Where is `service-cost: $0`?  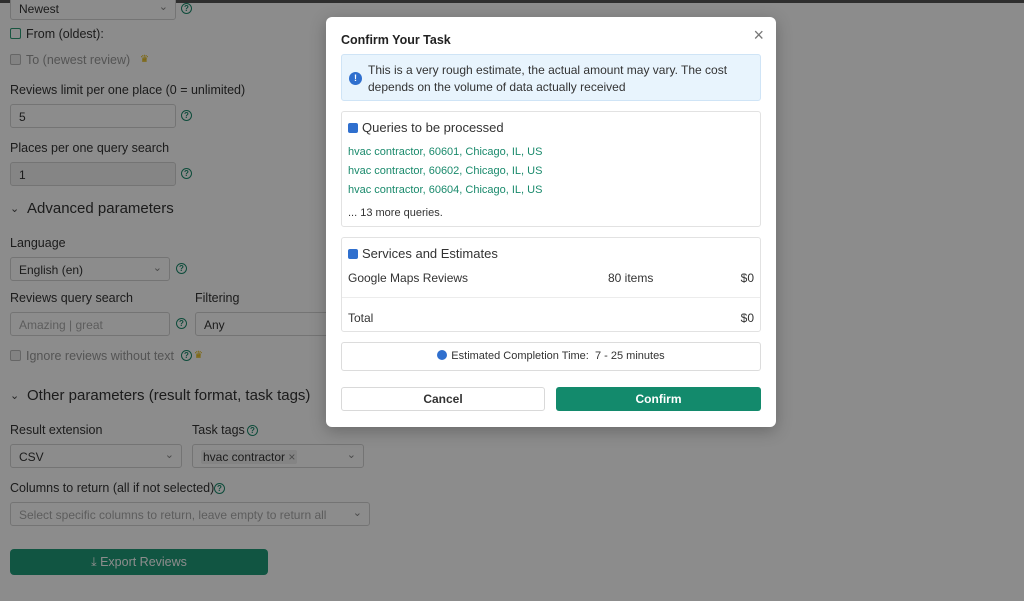 service-cost: $0 is located at coordinates (747, 278).